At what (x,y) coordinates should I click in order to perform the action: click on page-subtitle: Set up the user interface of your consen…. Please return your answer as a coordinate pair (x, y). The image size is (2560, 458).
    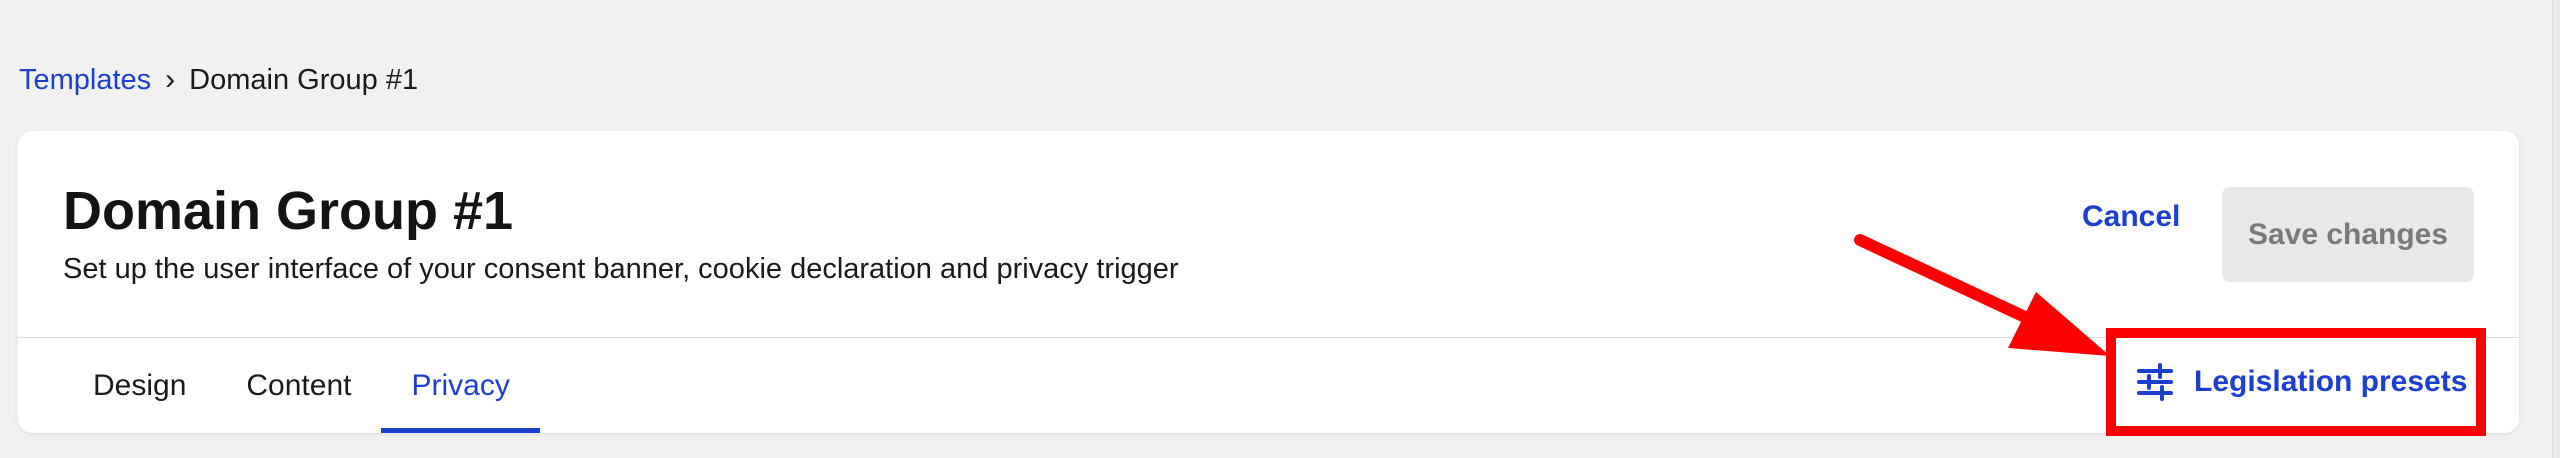
    Looking at the image, I should click on (621, 269).